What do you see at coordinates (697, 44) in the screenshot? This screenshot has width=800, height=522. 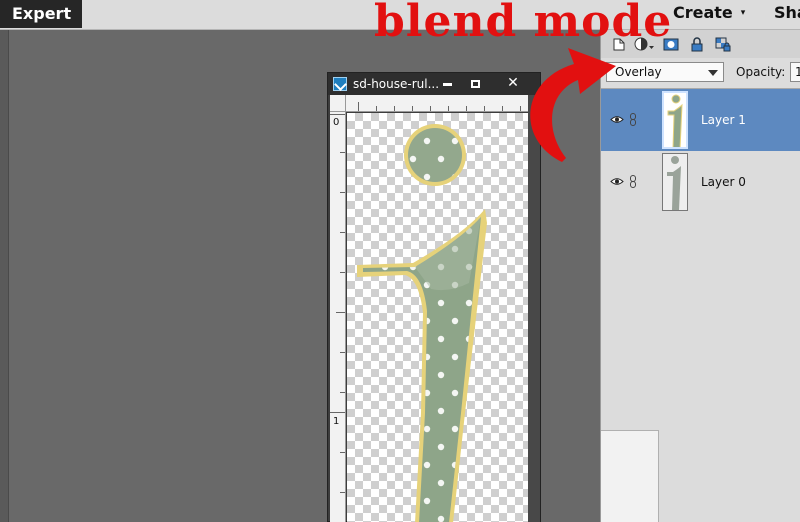 I see `lock-all-icon` at bounding box center [697, 44].